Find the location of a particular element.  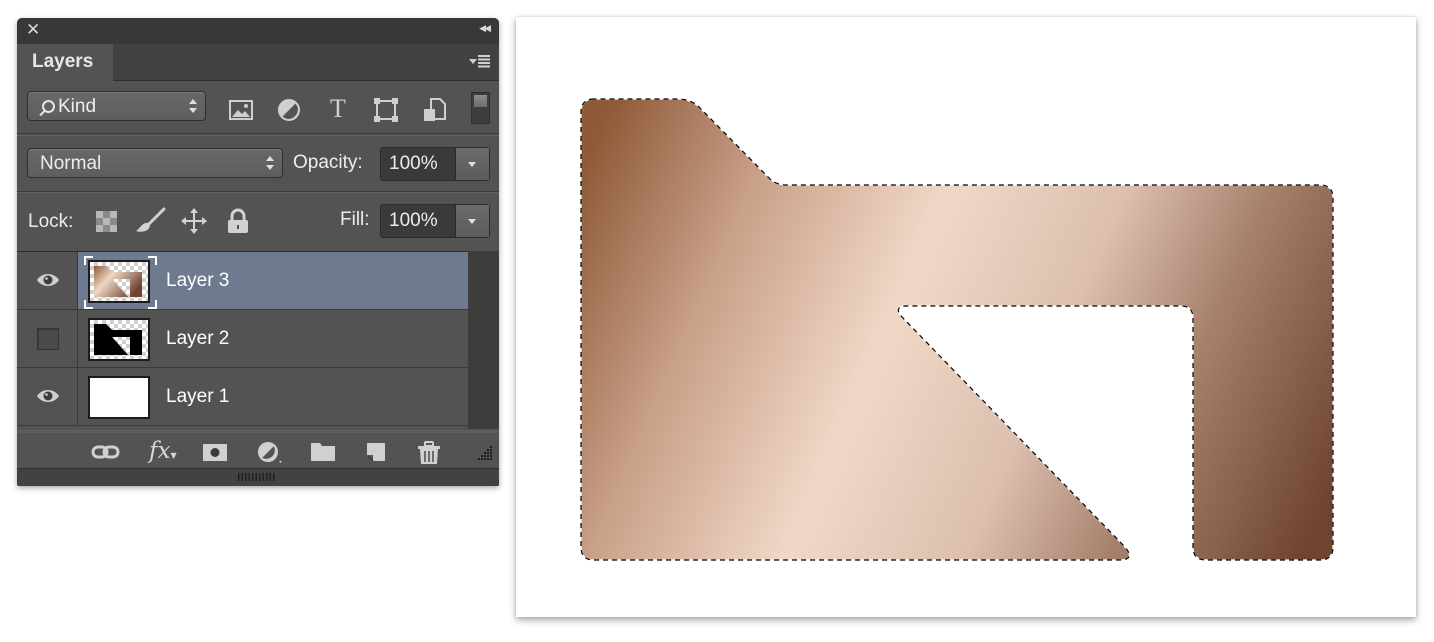

blend-mode-select: Normal is located at coordinates (155, 163).